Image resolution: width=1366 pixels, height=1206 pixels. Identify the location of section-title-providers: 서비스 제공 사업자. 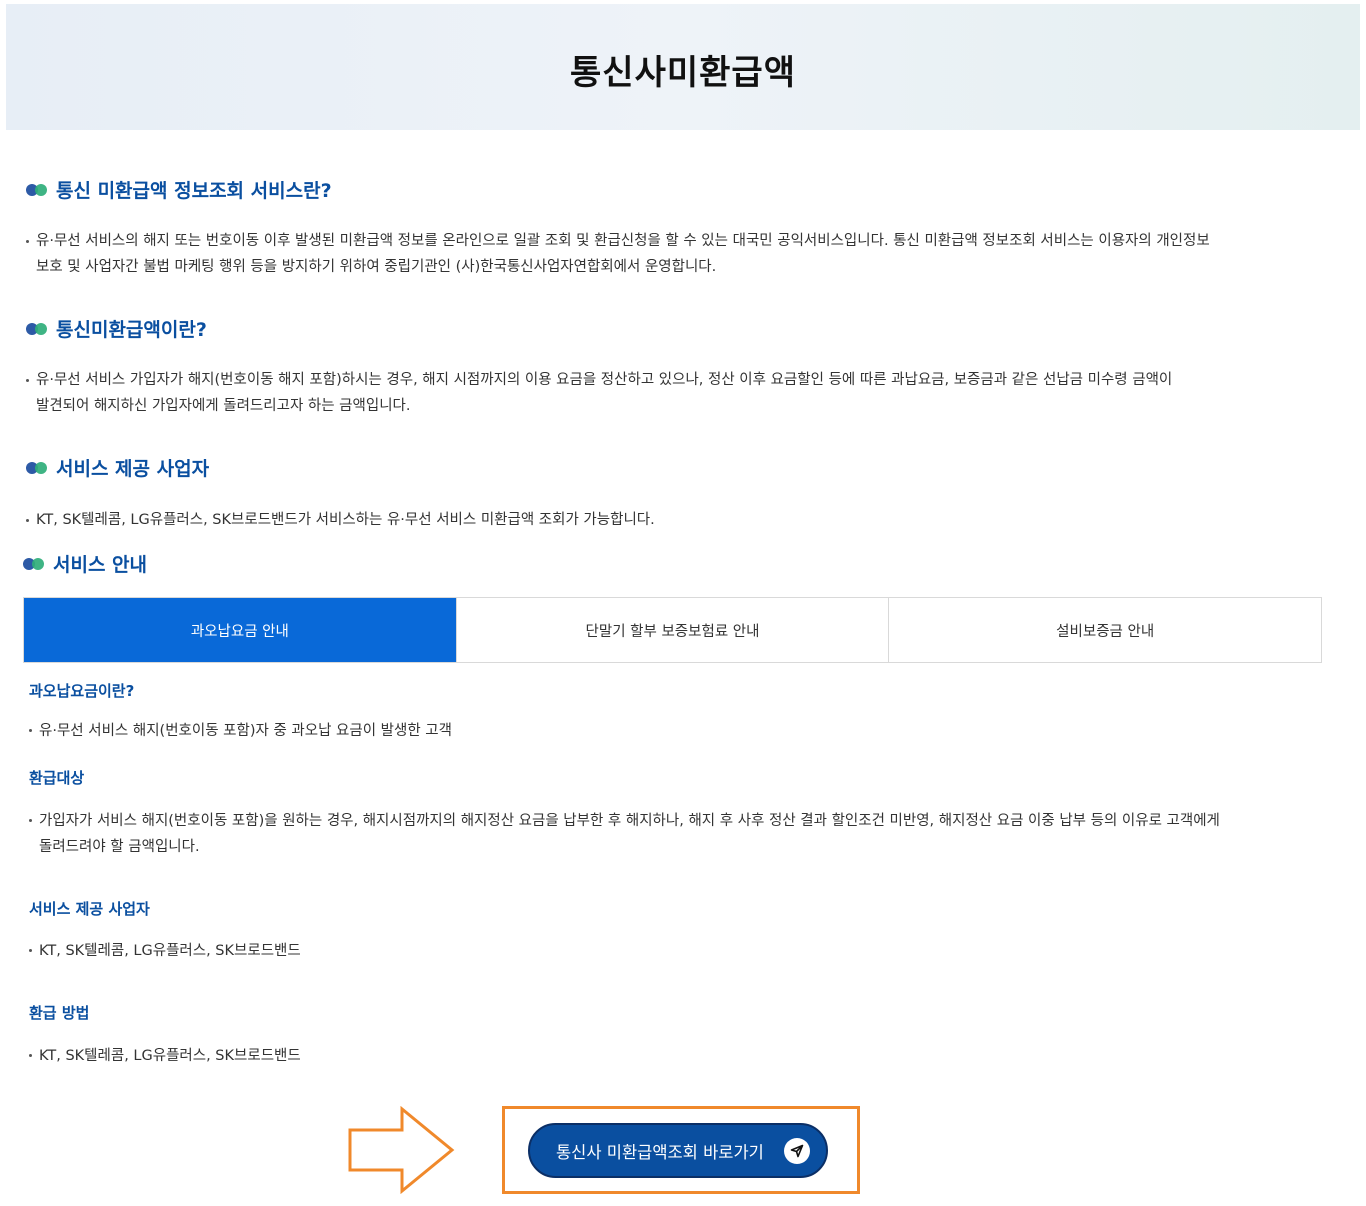
(117, 467).